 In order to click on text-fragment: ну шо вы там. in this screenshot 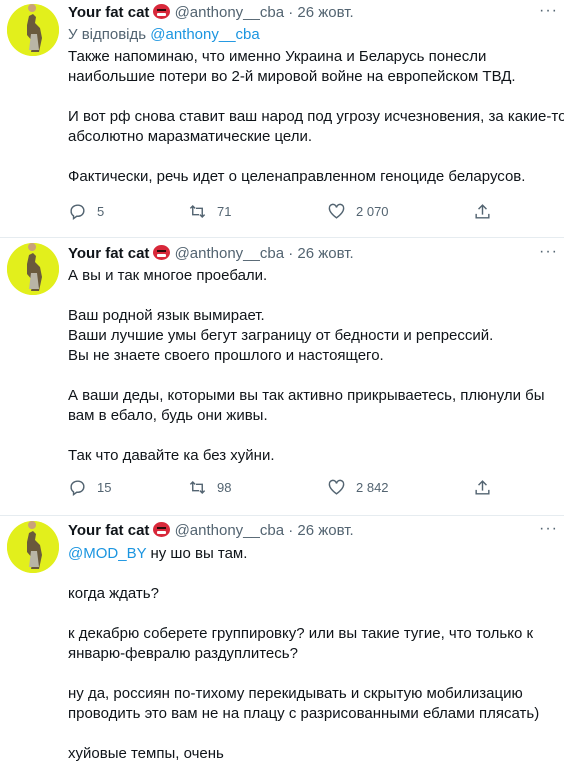, I will do `click(197, 553)`.